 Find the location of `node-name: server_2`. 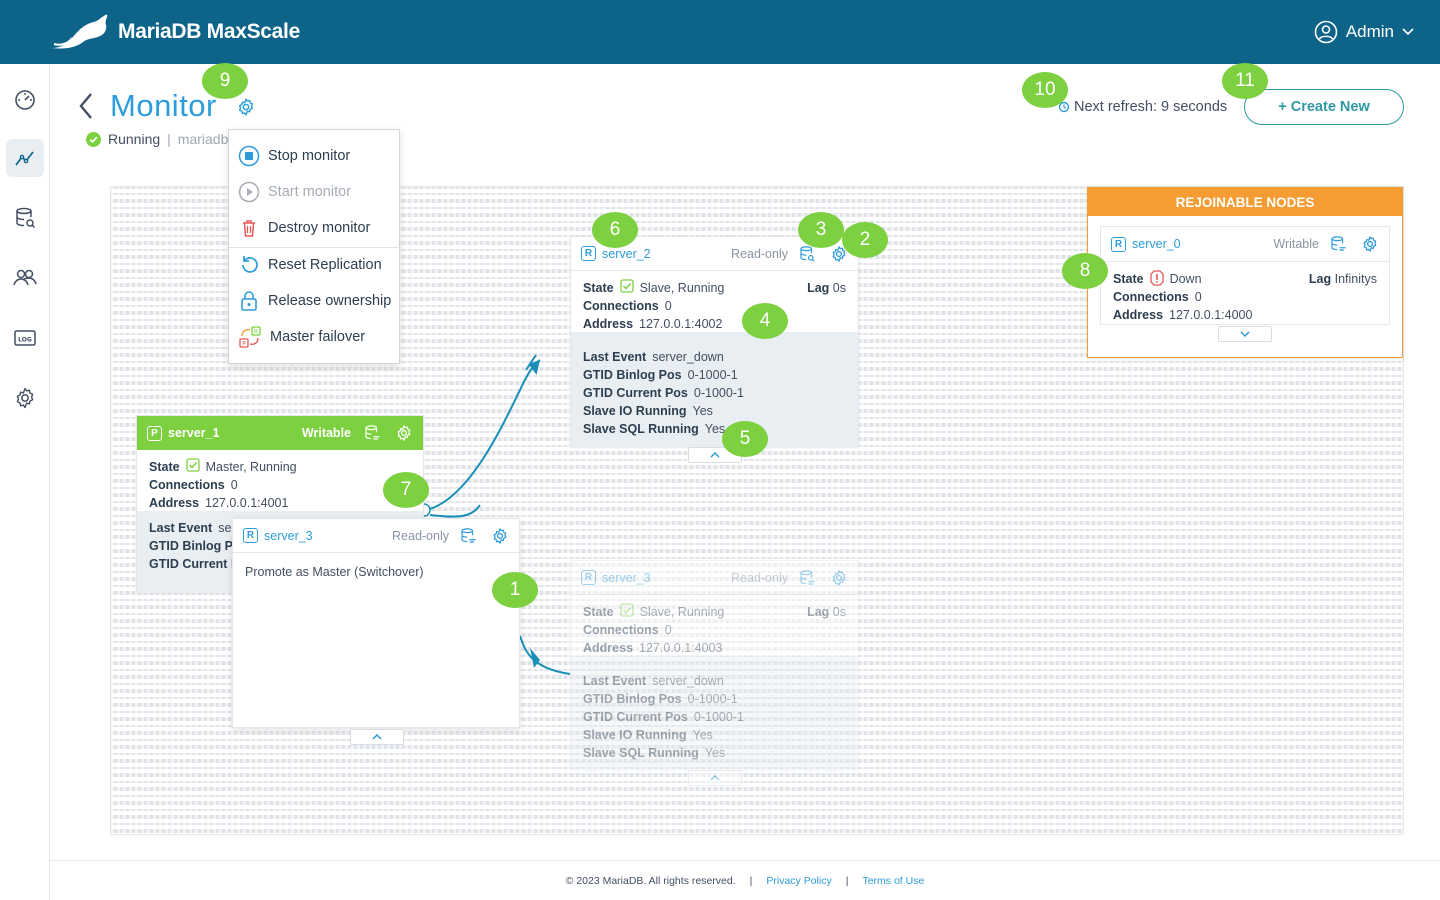

node-name: server_2 is located at coordinates (626, 254).